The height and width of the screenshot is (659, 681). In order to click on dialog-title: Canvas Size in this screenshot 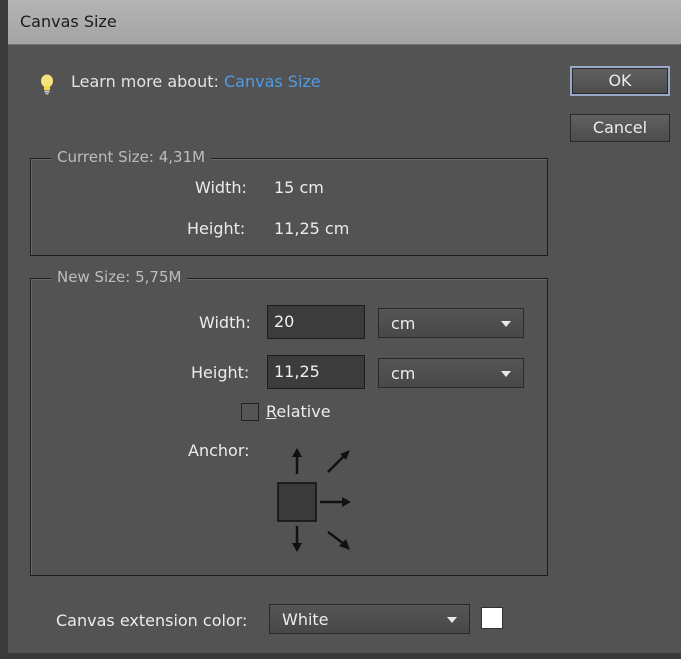, I will do `click(68, 21)`.